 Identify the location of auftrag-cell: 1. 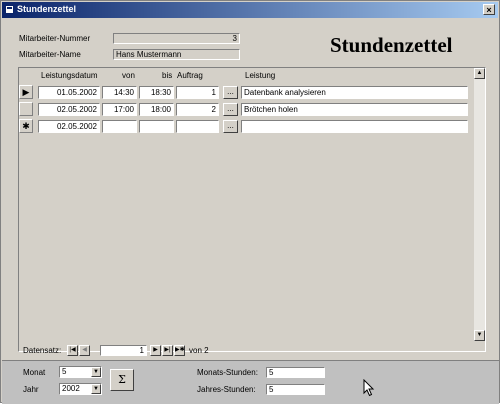
(197, 92).